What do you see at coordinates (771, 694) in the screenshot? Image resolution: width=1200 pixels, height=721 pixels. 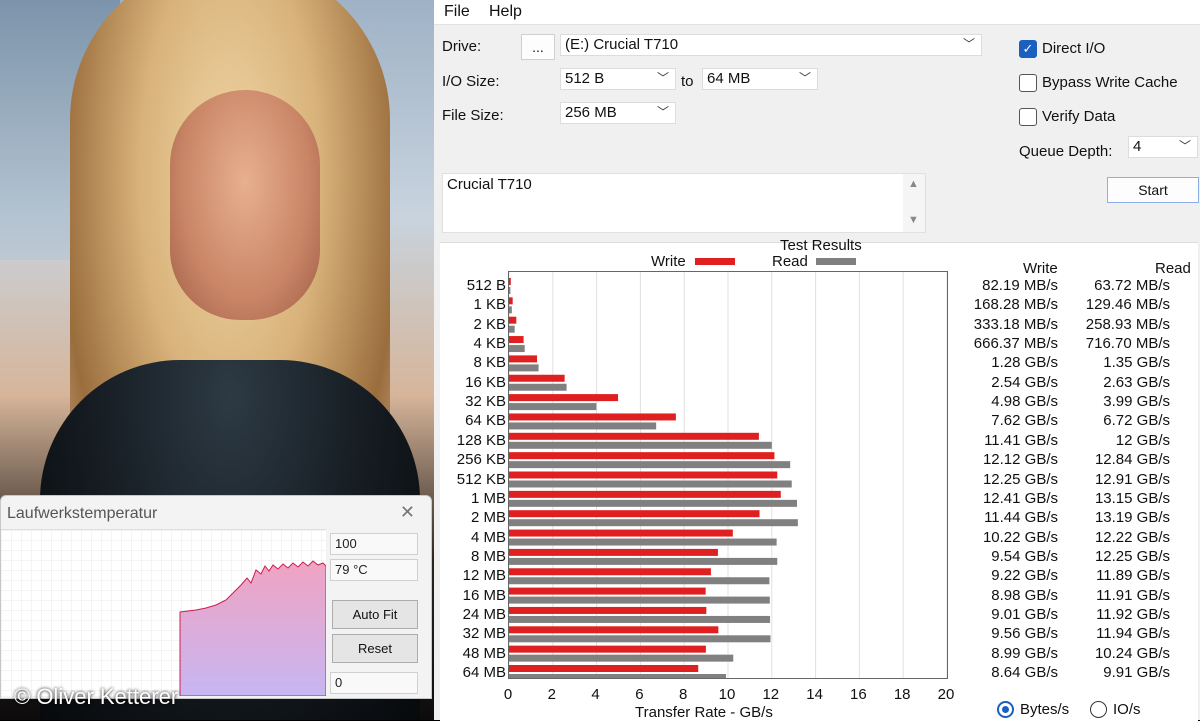 I see `x-tick-label: 12` at bounding box center [771, 694].